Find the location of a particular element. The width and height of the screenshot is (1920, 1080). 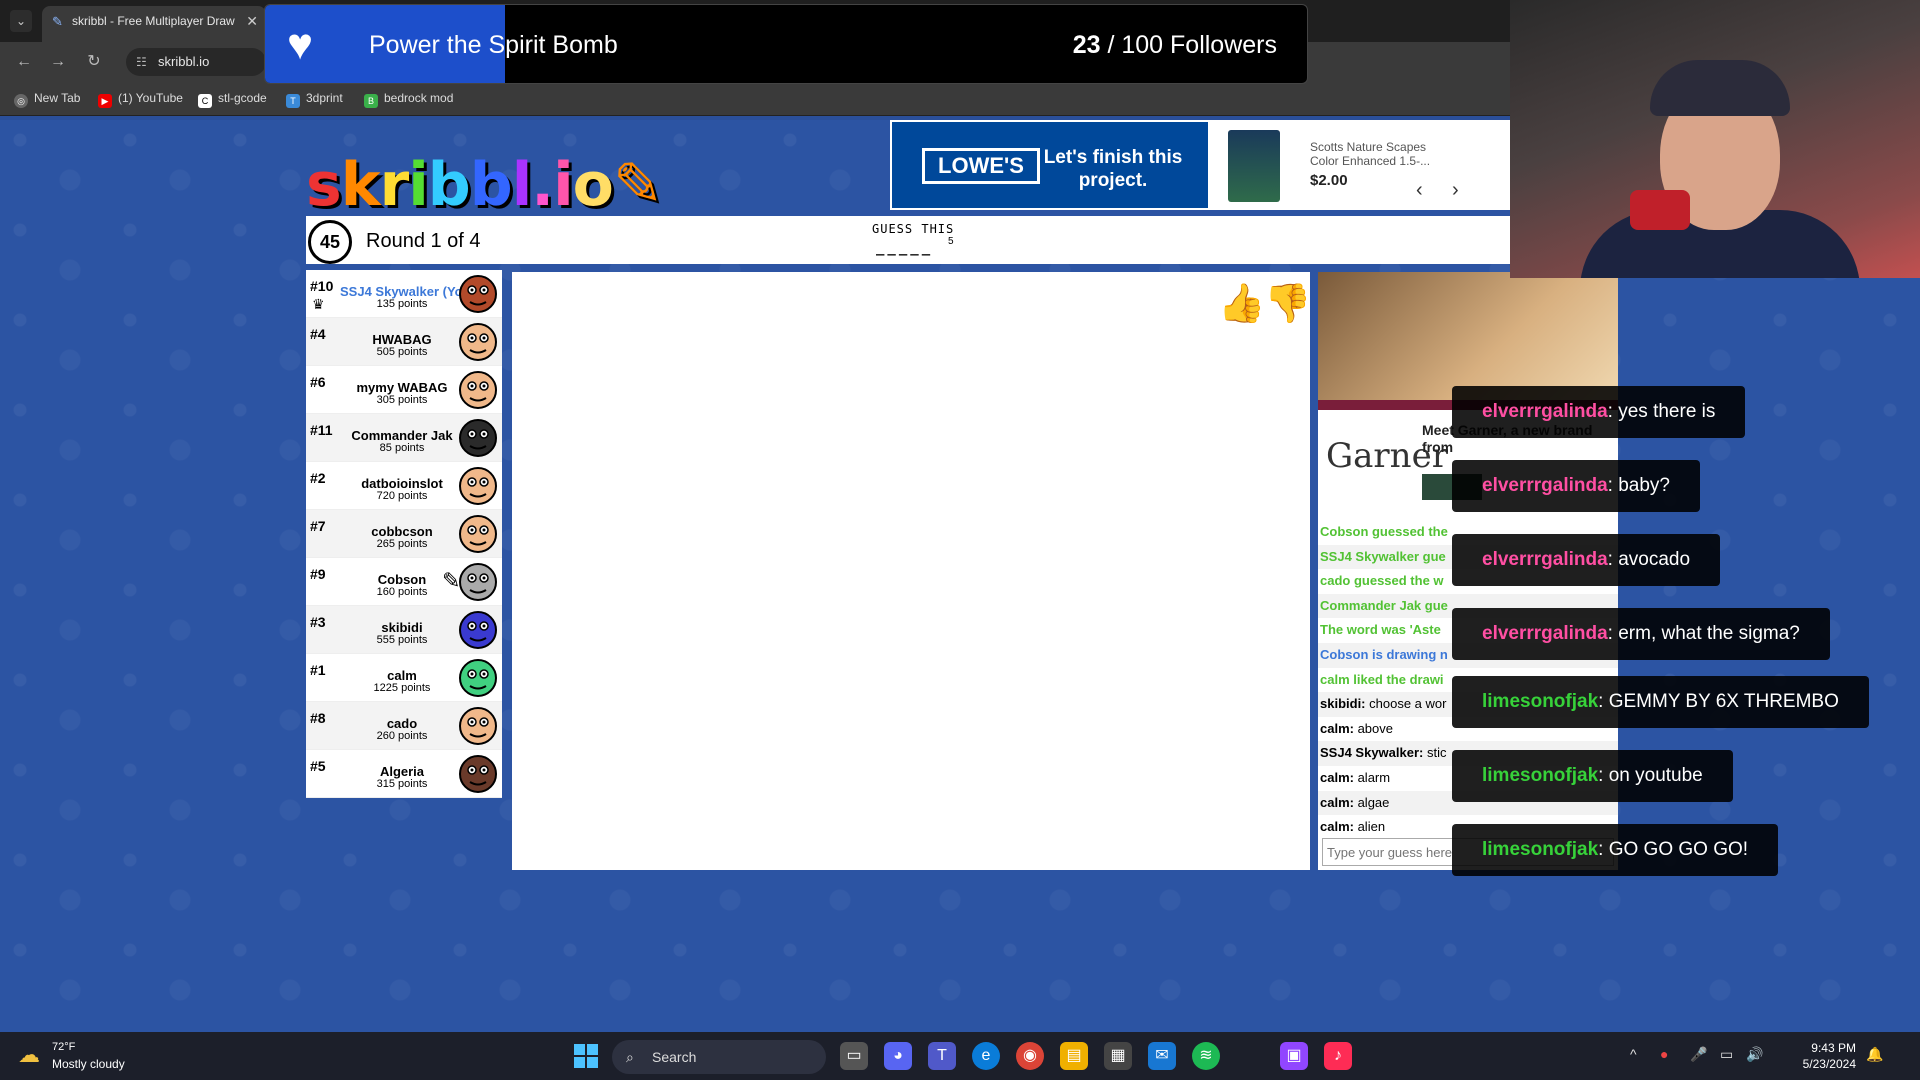

overlay-chat-message: elverrrgalinda: erm, what the sigma? is located at coordinates (1641, 634).